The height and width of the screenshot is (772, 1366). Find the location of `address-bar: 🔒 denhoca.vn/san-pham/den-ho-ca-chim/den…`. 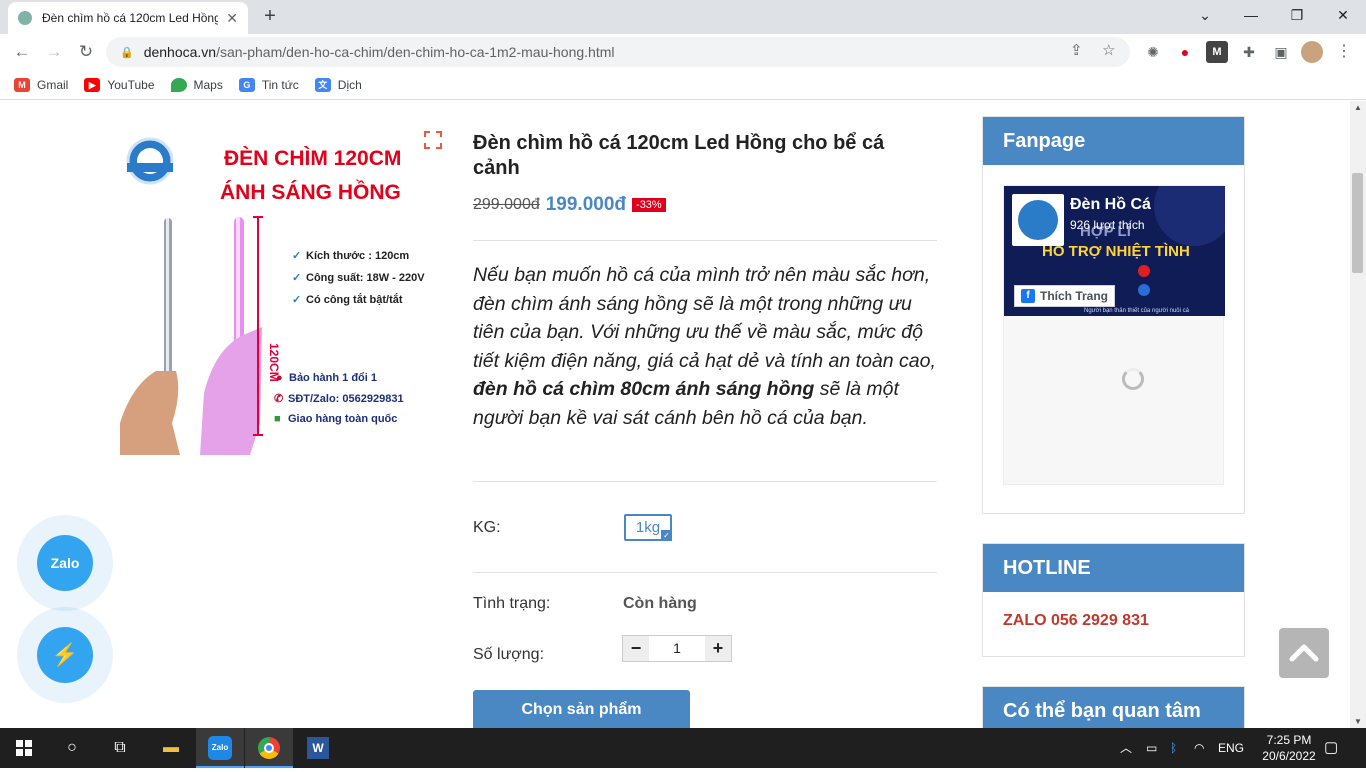

address-bar: 🔒 denhoca.vn/san-pham/den-ho-ca-chim/den… is located at coordinates (618, 52).